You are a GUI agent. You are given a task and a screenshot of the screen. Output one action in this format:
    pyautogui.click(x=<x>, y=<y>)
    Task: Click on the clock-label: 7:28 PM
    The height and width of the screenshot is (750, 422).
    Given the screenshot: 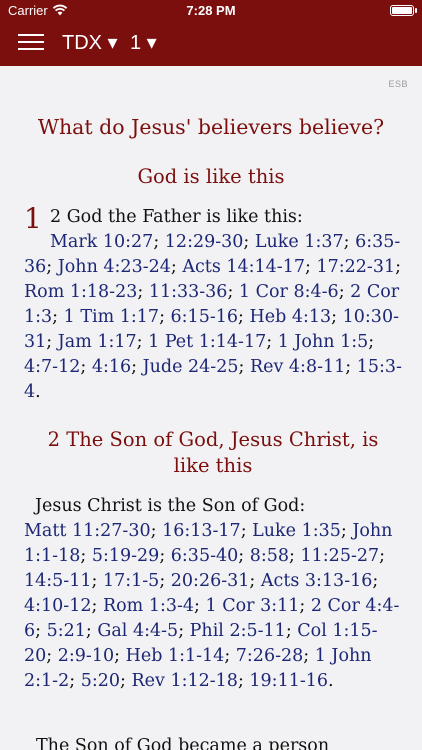 What is the action you would take?
    pyautogui.click(x=211, y=10)
    